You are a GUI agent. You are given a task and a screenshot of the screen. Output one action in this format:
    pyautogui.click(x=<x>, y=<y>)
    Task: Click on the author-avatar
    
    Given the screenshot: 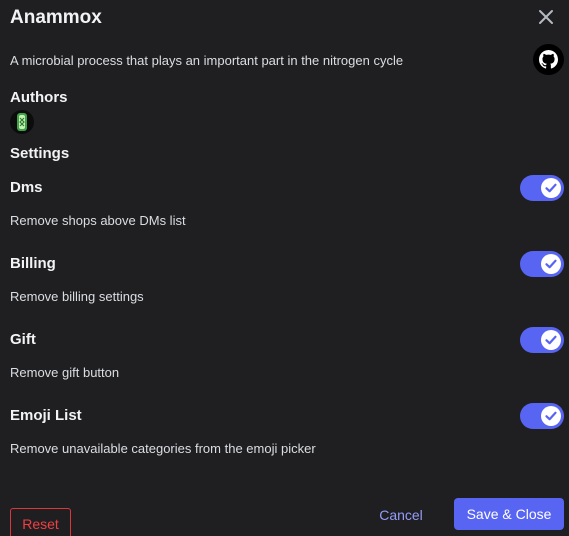 What is the action you would take?
    pyautogui.click(x=22, y=122)
    